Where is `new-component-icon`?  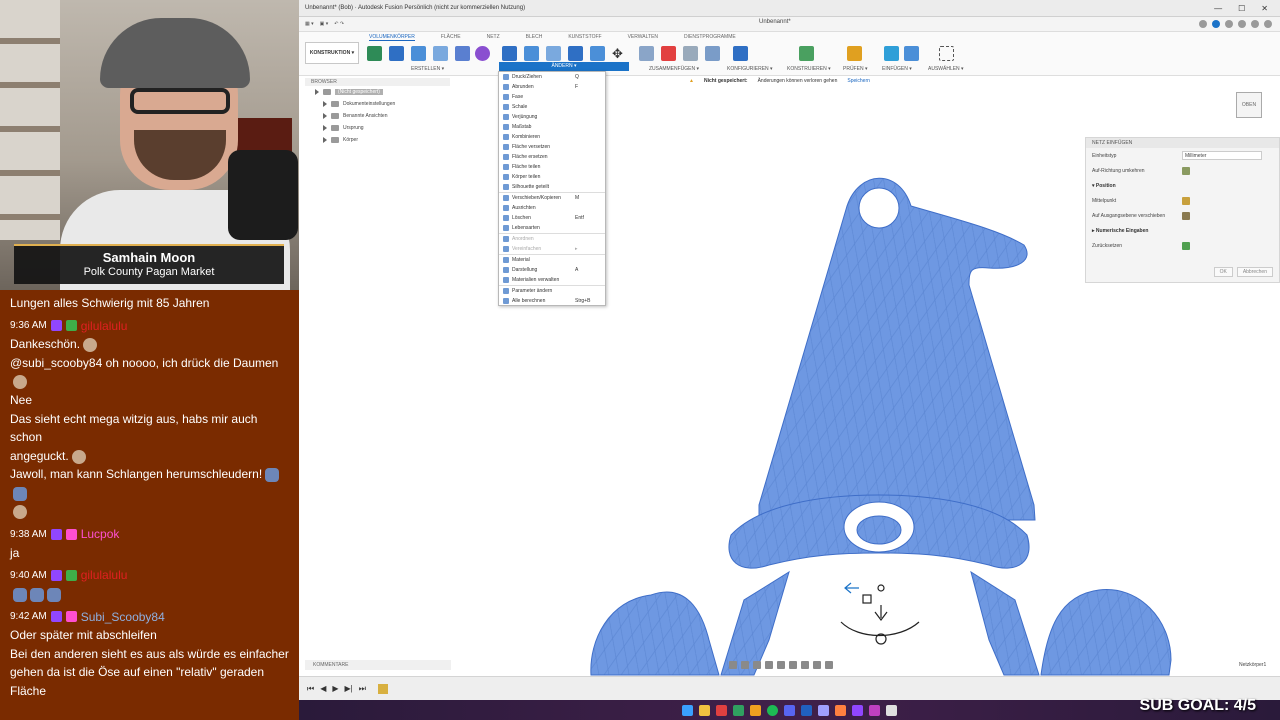
new-component-icon is located at coordinates (646, 53).